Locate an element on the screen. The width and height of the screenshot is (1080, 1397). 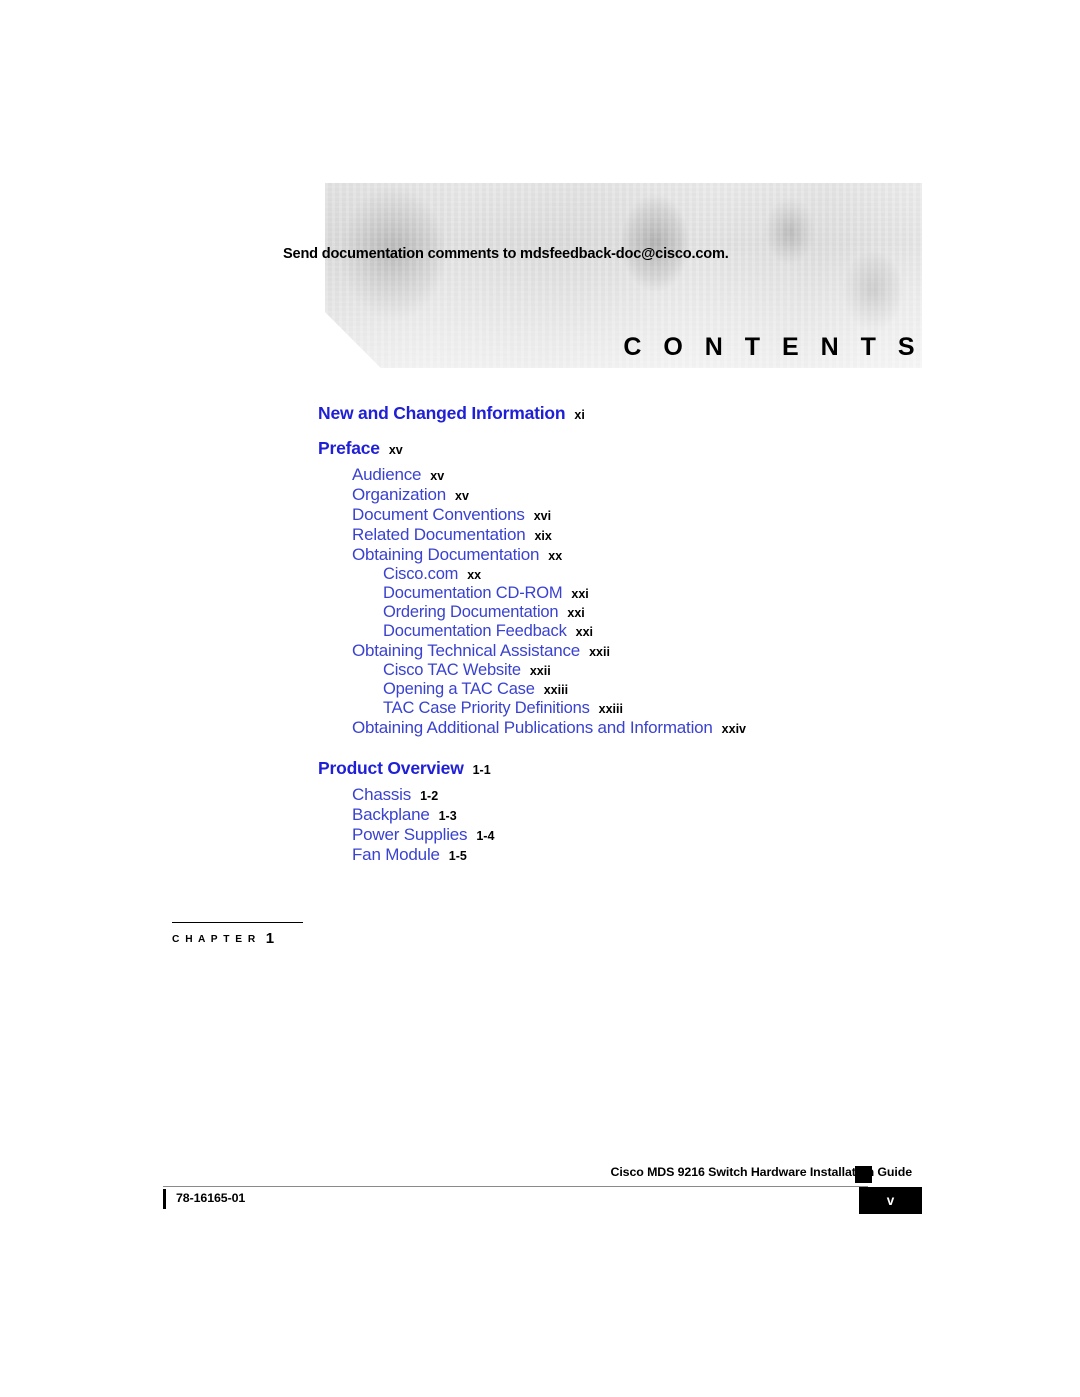
toc-entry-page: 1-5 is located at coordinates (457, 856).